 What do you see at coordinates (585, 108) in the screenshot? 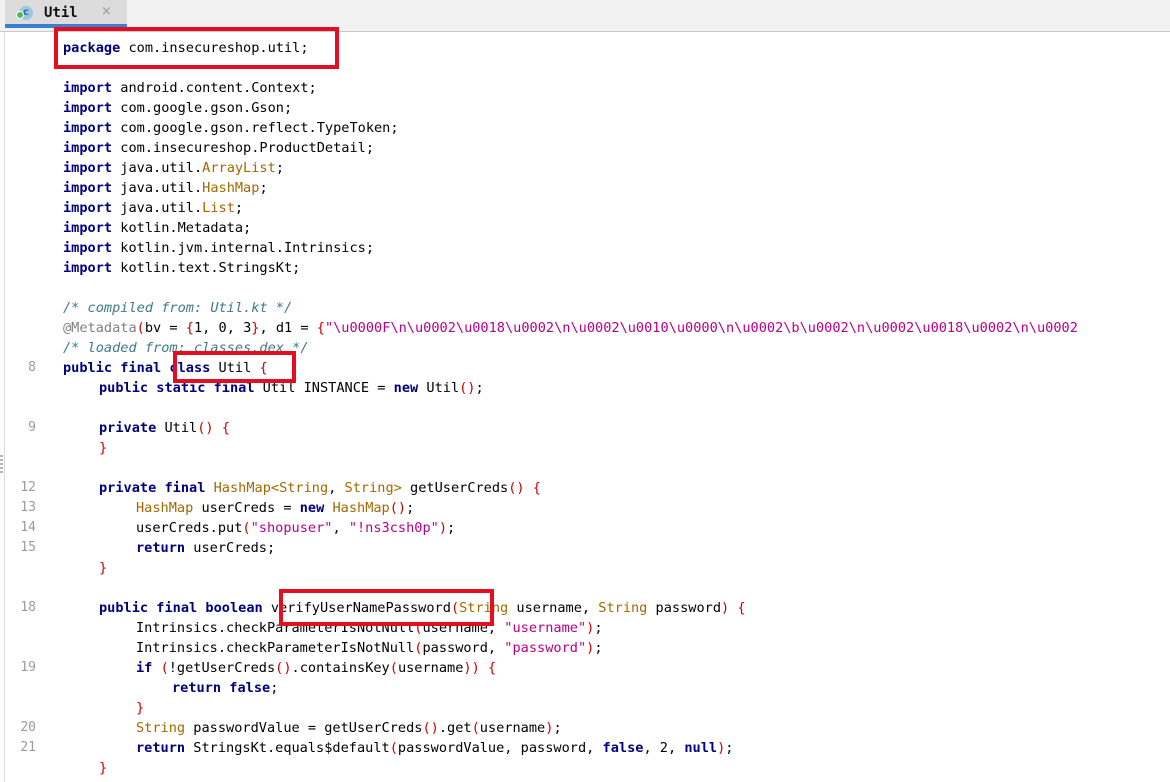
I see `code-line: import com.google.gson.Gson;` at bounding box center [585, 108].